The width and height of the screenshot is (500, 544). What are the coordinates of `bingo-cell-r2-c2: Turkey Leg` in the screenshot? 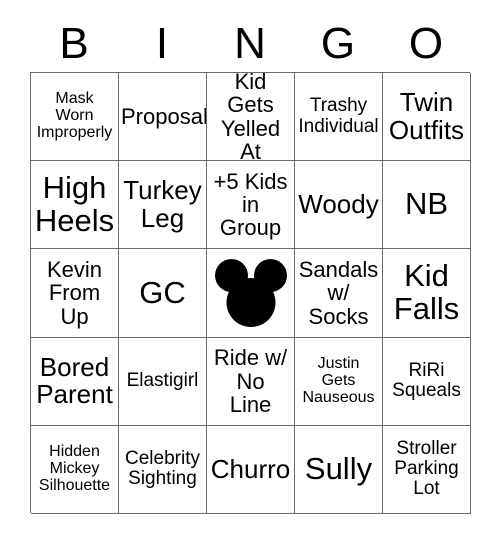 It's located at (163, 205).